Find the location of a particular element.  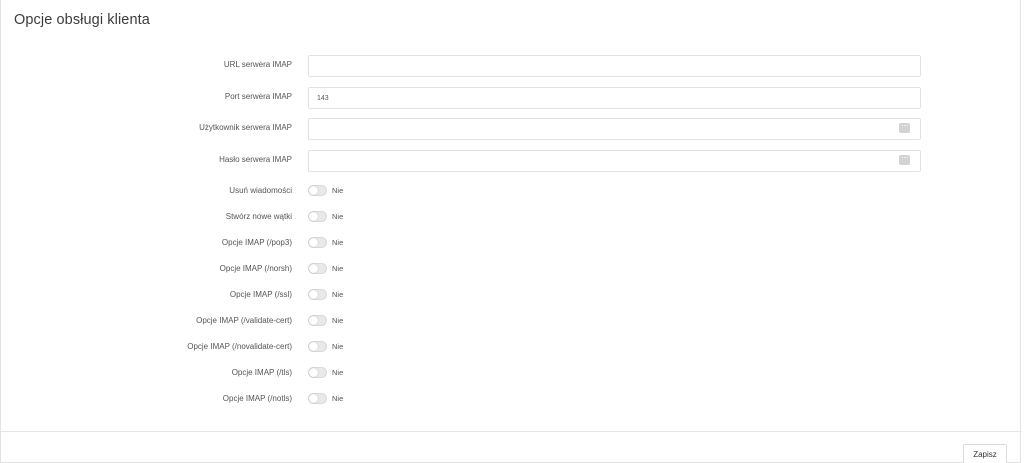

imap-validate-cert-label: Opcje IMAP (/validate-cert) is located at coordinates (244, 320).